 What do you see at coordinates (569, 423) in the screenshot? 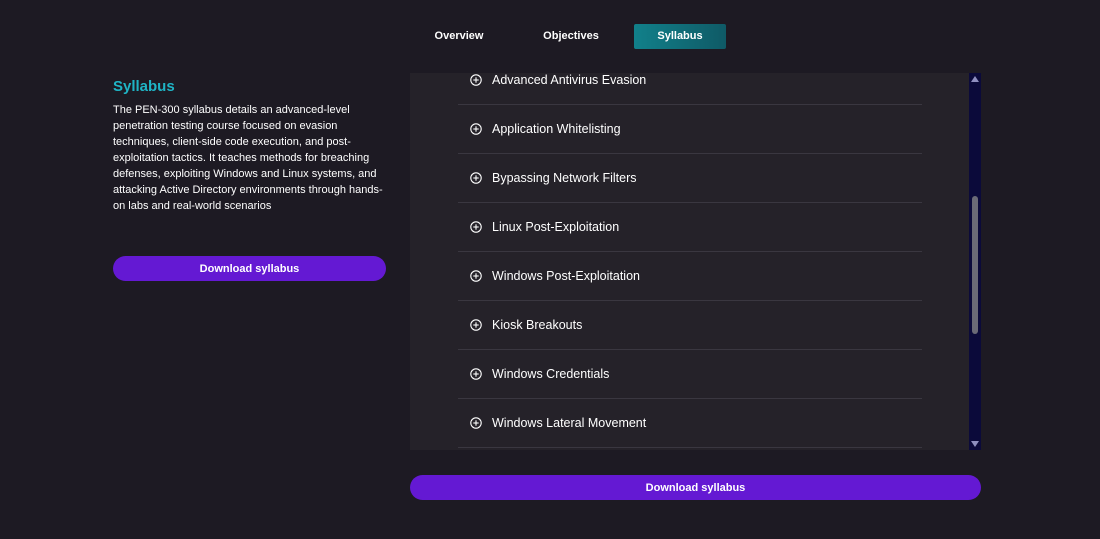
I see `syllabus-item-label: Windows Lateral Movement` at bounding box center [569, 423].